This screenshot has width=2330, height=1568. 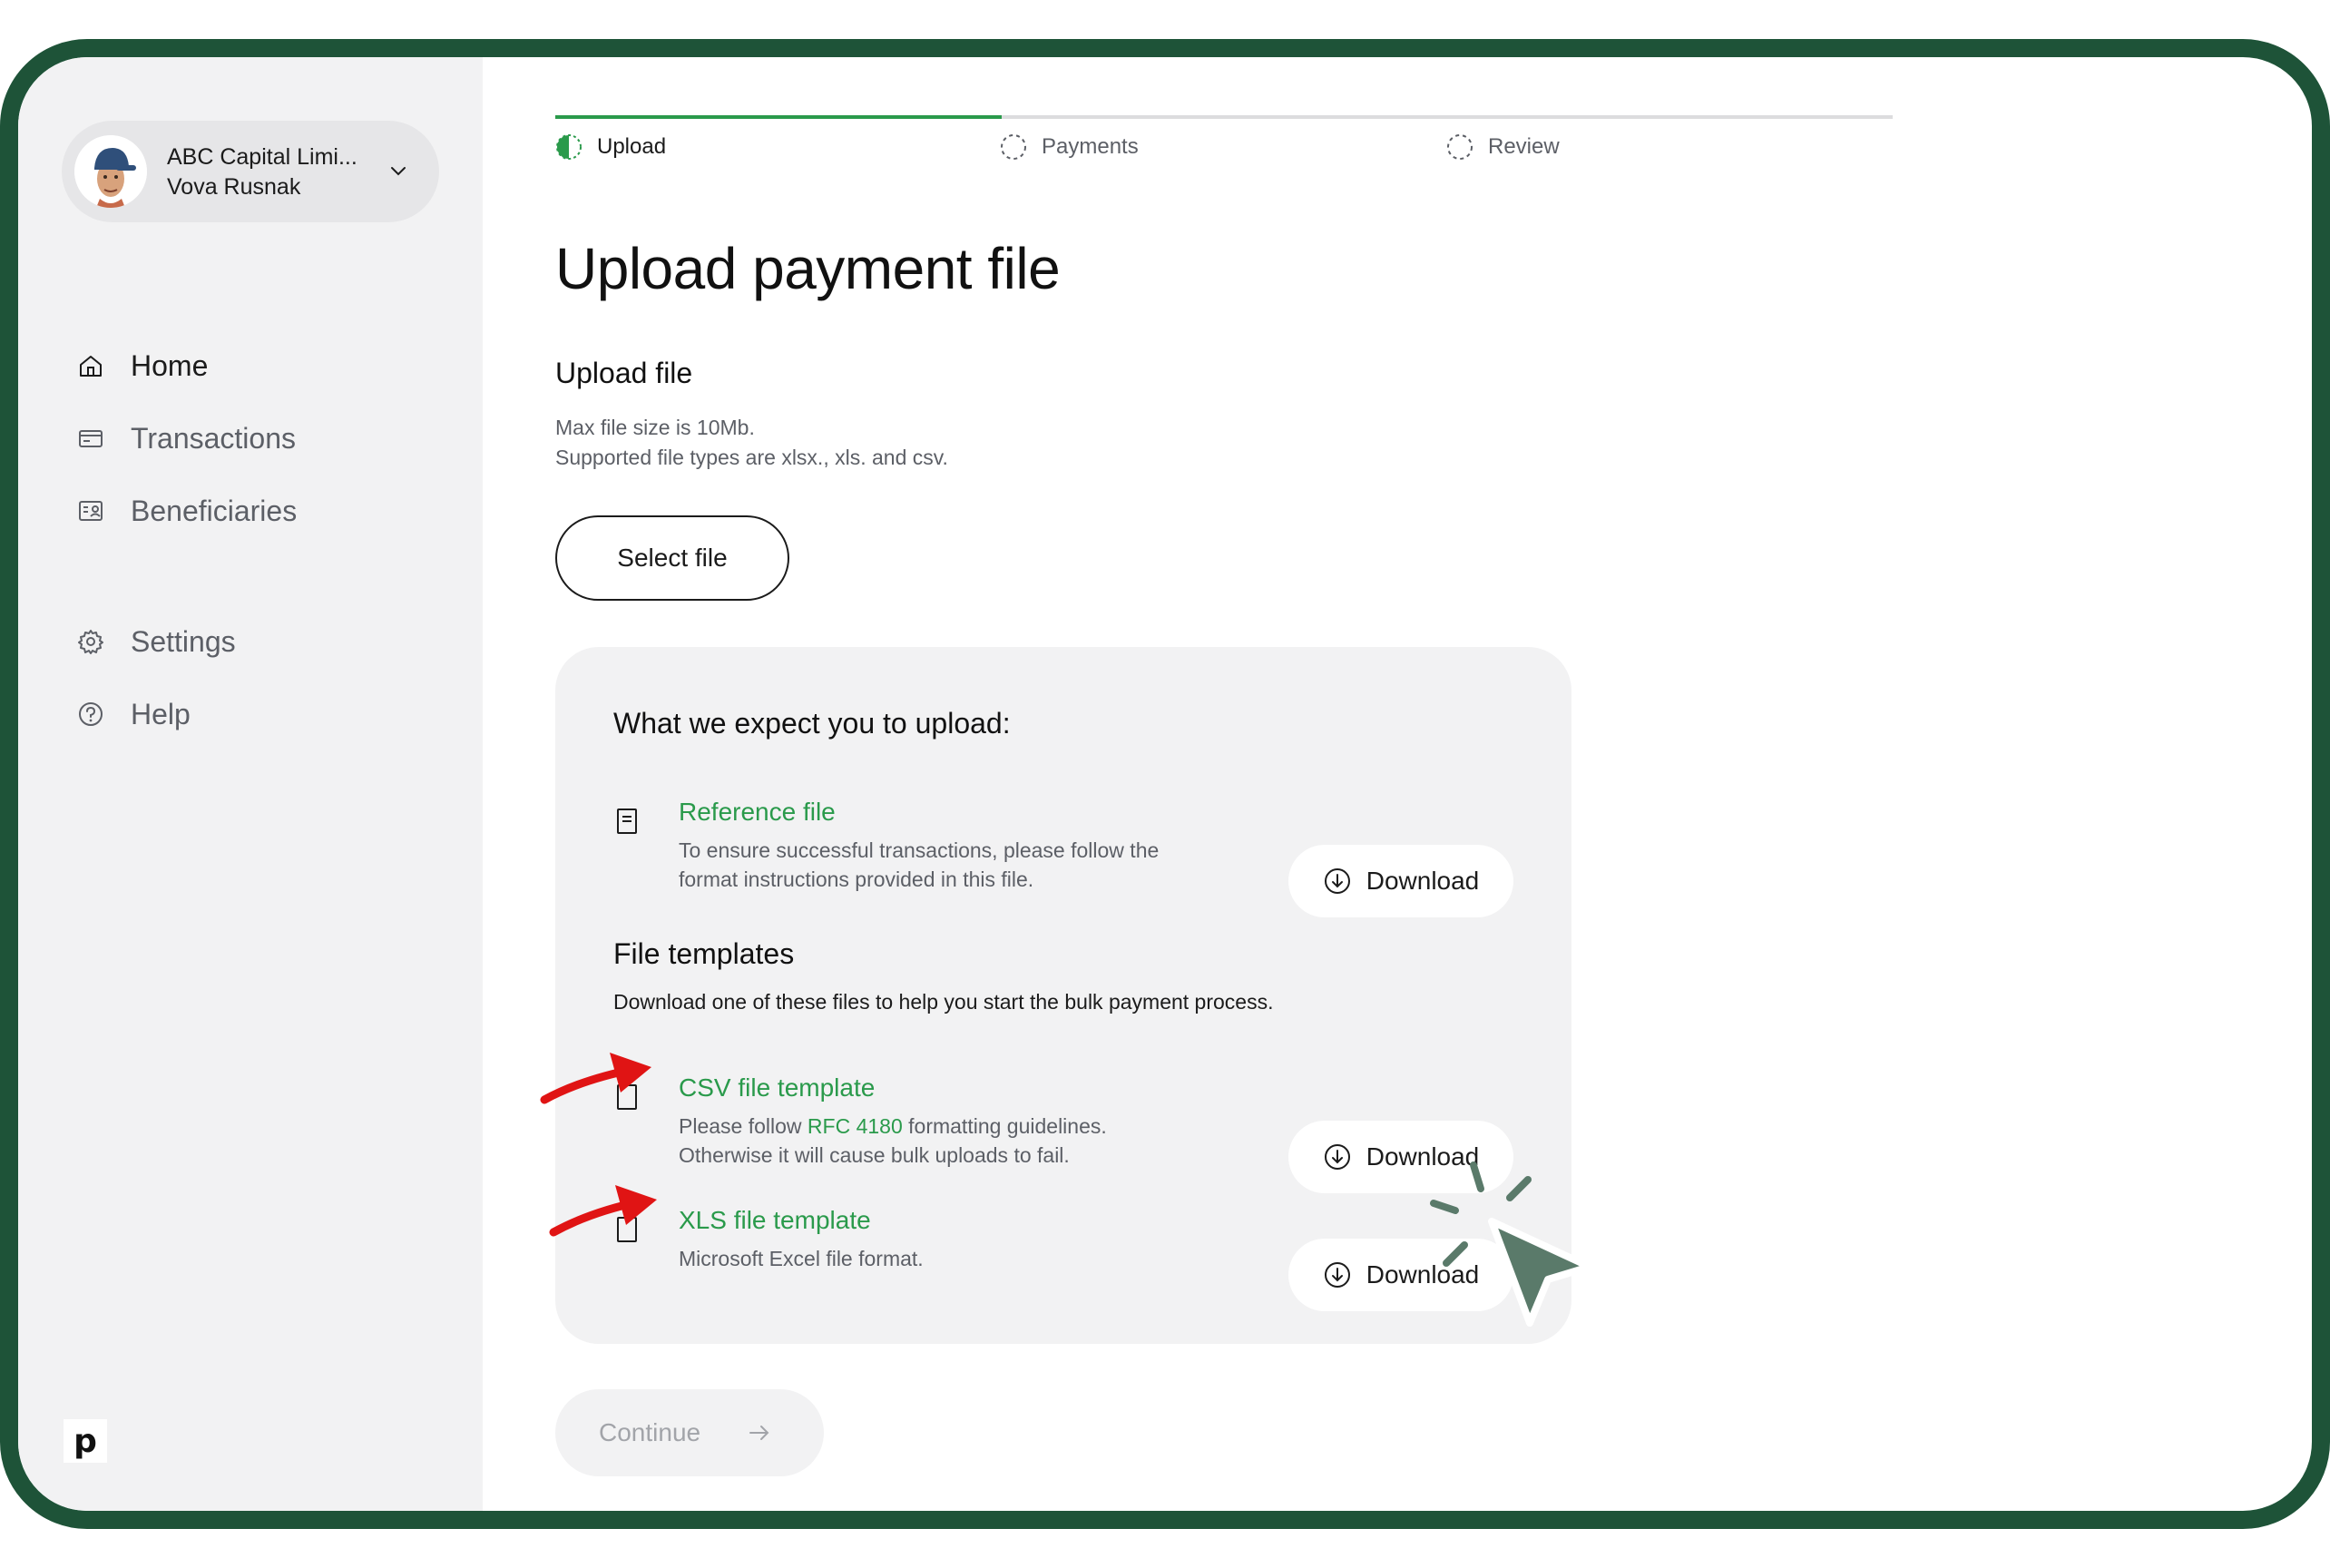 I want to click on download-reference-button: Download, so click(x=1400, y=881).